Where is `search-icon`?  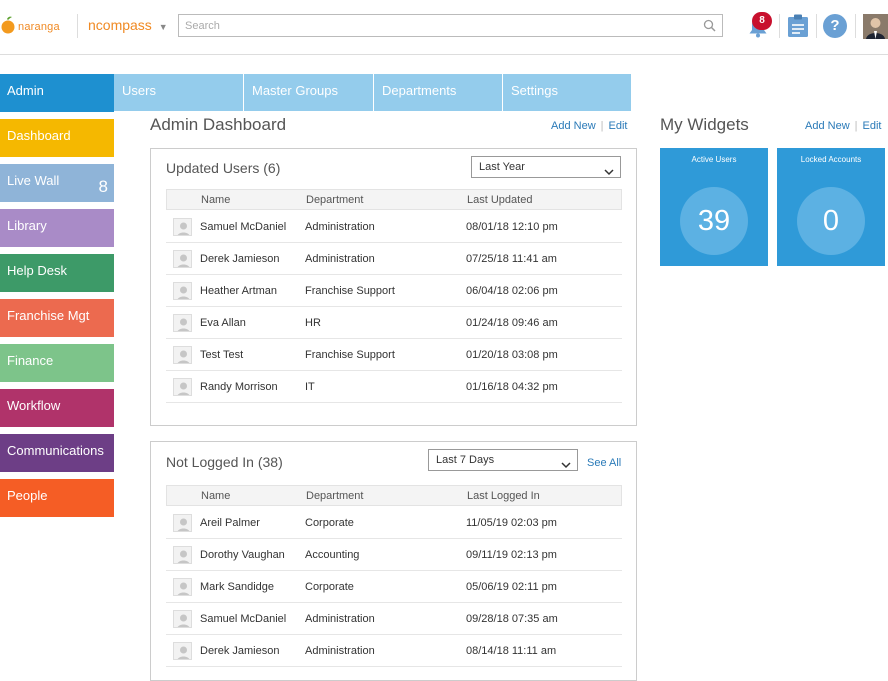 search-icon is located at coordinates (709, 28).